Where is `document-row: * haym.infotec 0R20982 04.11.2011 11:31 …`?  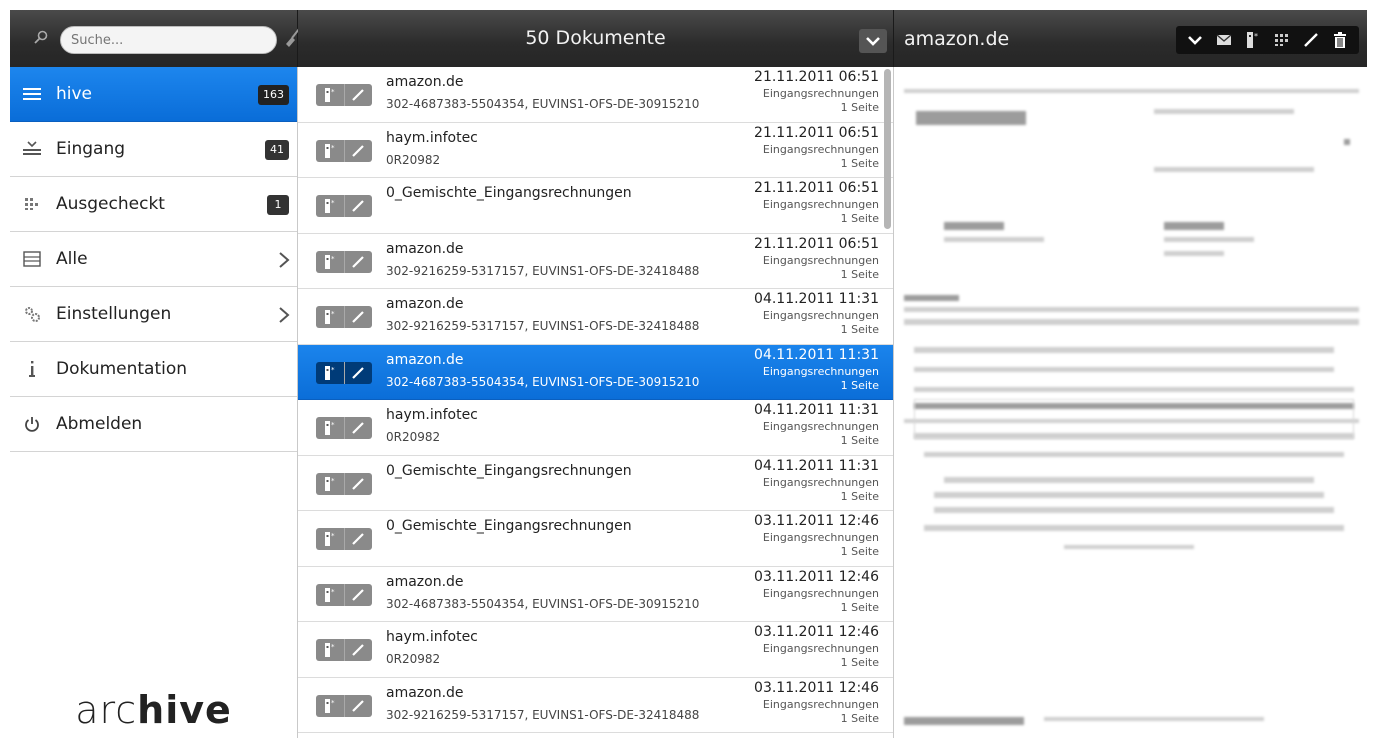 document-row: * haym.infotec 0R20982 04.11.2011 11:31 … is located at coordinates (595, 428).